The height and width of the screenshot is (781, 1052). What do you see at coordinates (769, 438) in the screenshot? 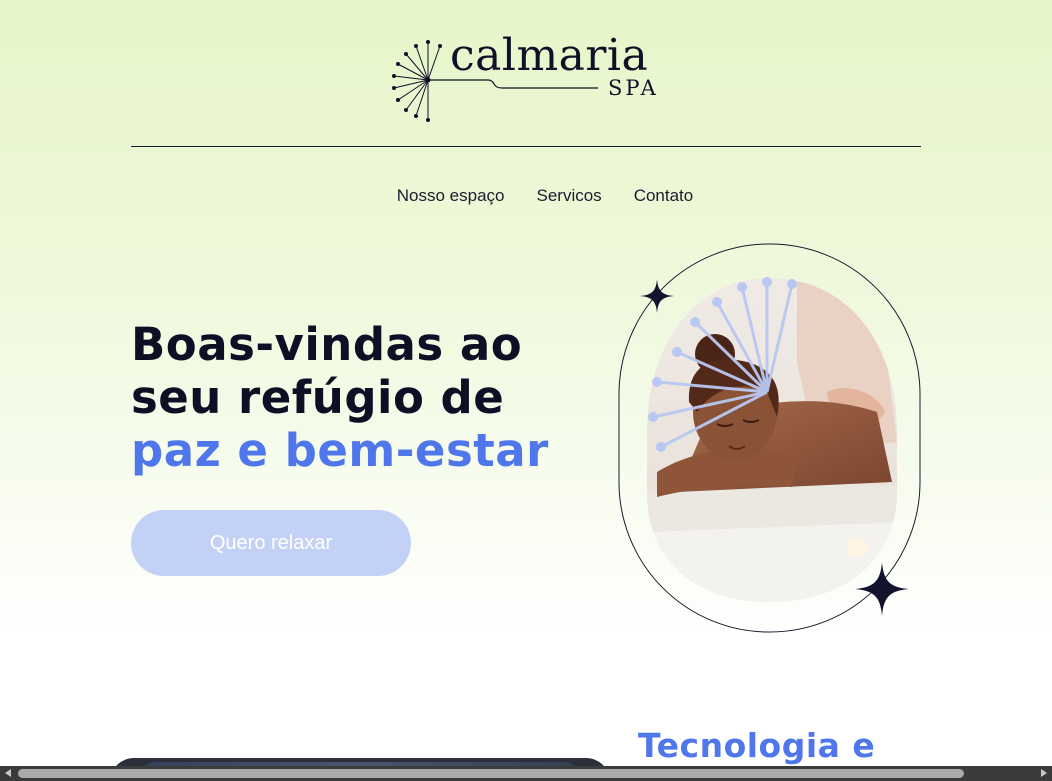
I see `hero-image` at bounding box center [769, 438].